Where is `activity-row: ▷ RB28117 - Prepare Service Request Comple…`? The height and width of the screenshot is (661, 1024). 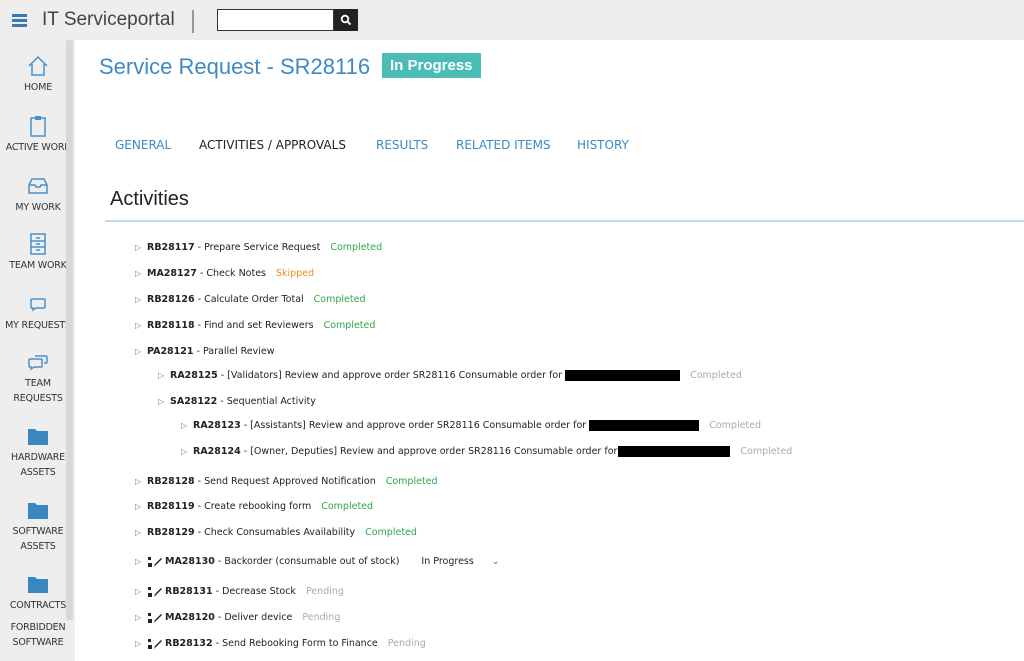
activity-row: ▷ RB28117 - Prepare Service Request Comple… is located at coordinates (258, 248).